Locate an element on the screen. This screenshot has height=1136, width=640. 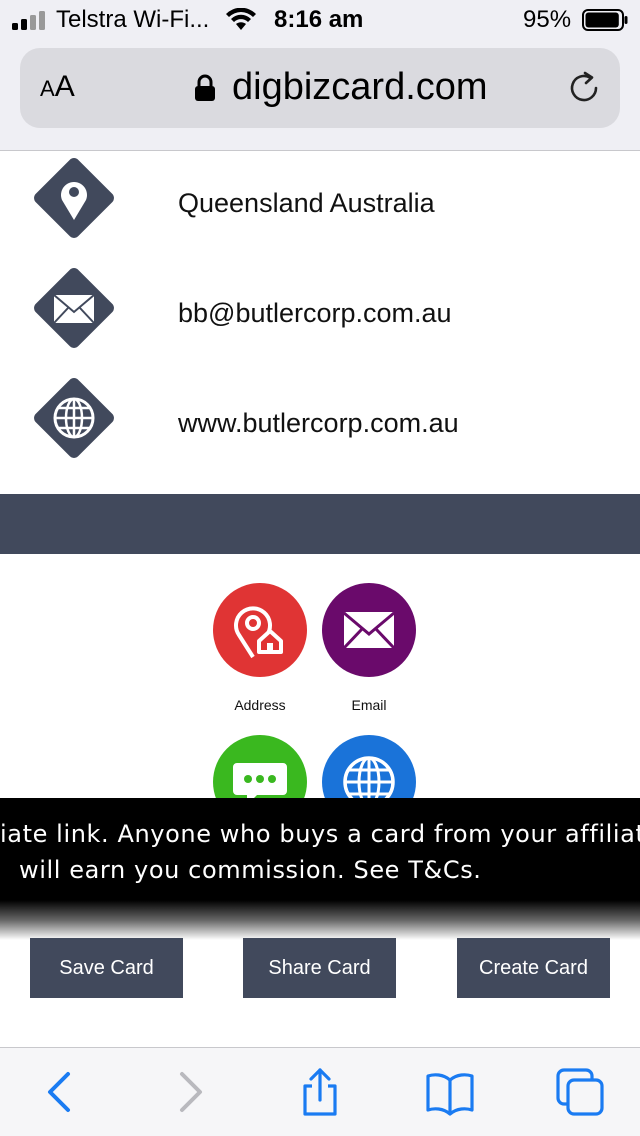
battery-percent: 95% is located at coordinates (547, 19).